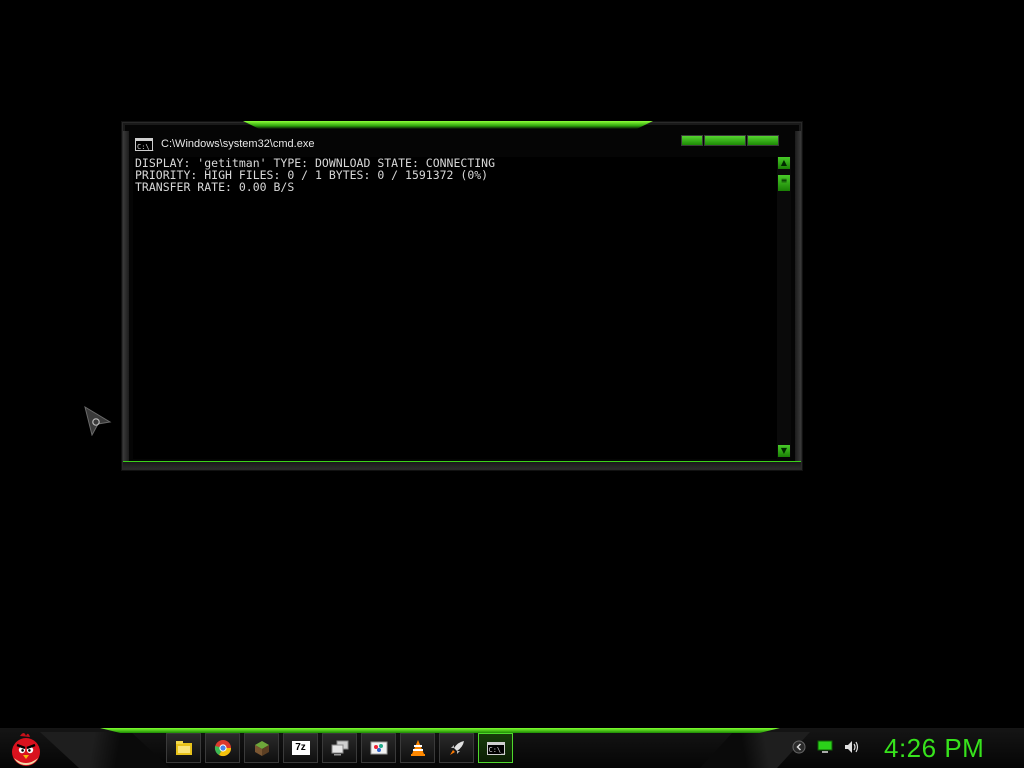 This screenshot has height=768, width=1024. What do you see at coordinates (934, 748) in the screenshot?
I see `clock: 4:26 PM` at bounding box center [934, 748].